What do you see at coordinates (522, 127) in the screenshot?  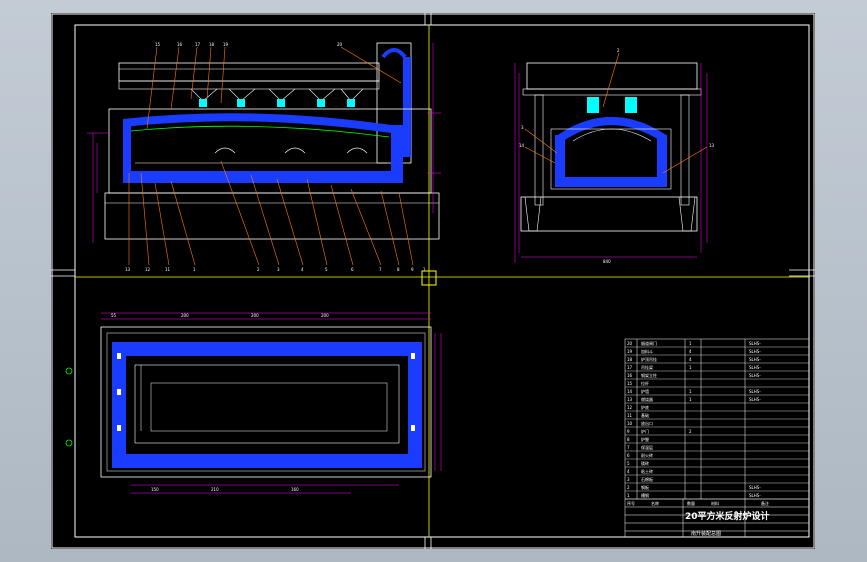 I see `side-callout-3: 3` at bounding box center [522, 127].